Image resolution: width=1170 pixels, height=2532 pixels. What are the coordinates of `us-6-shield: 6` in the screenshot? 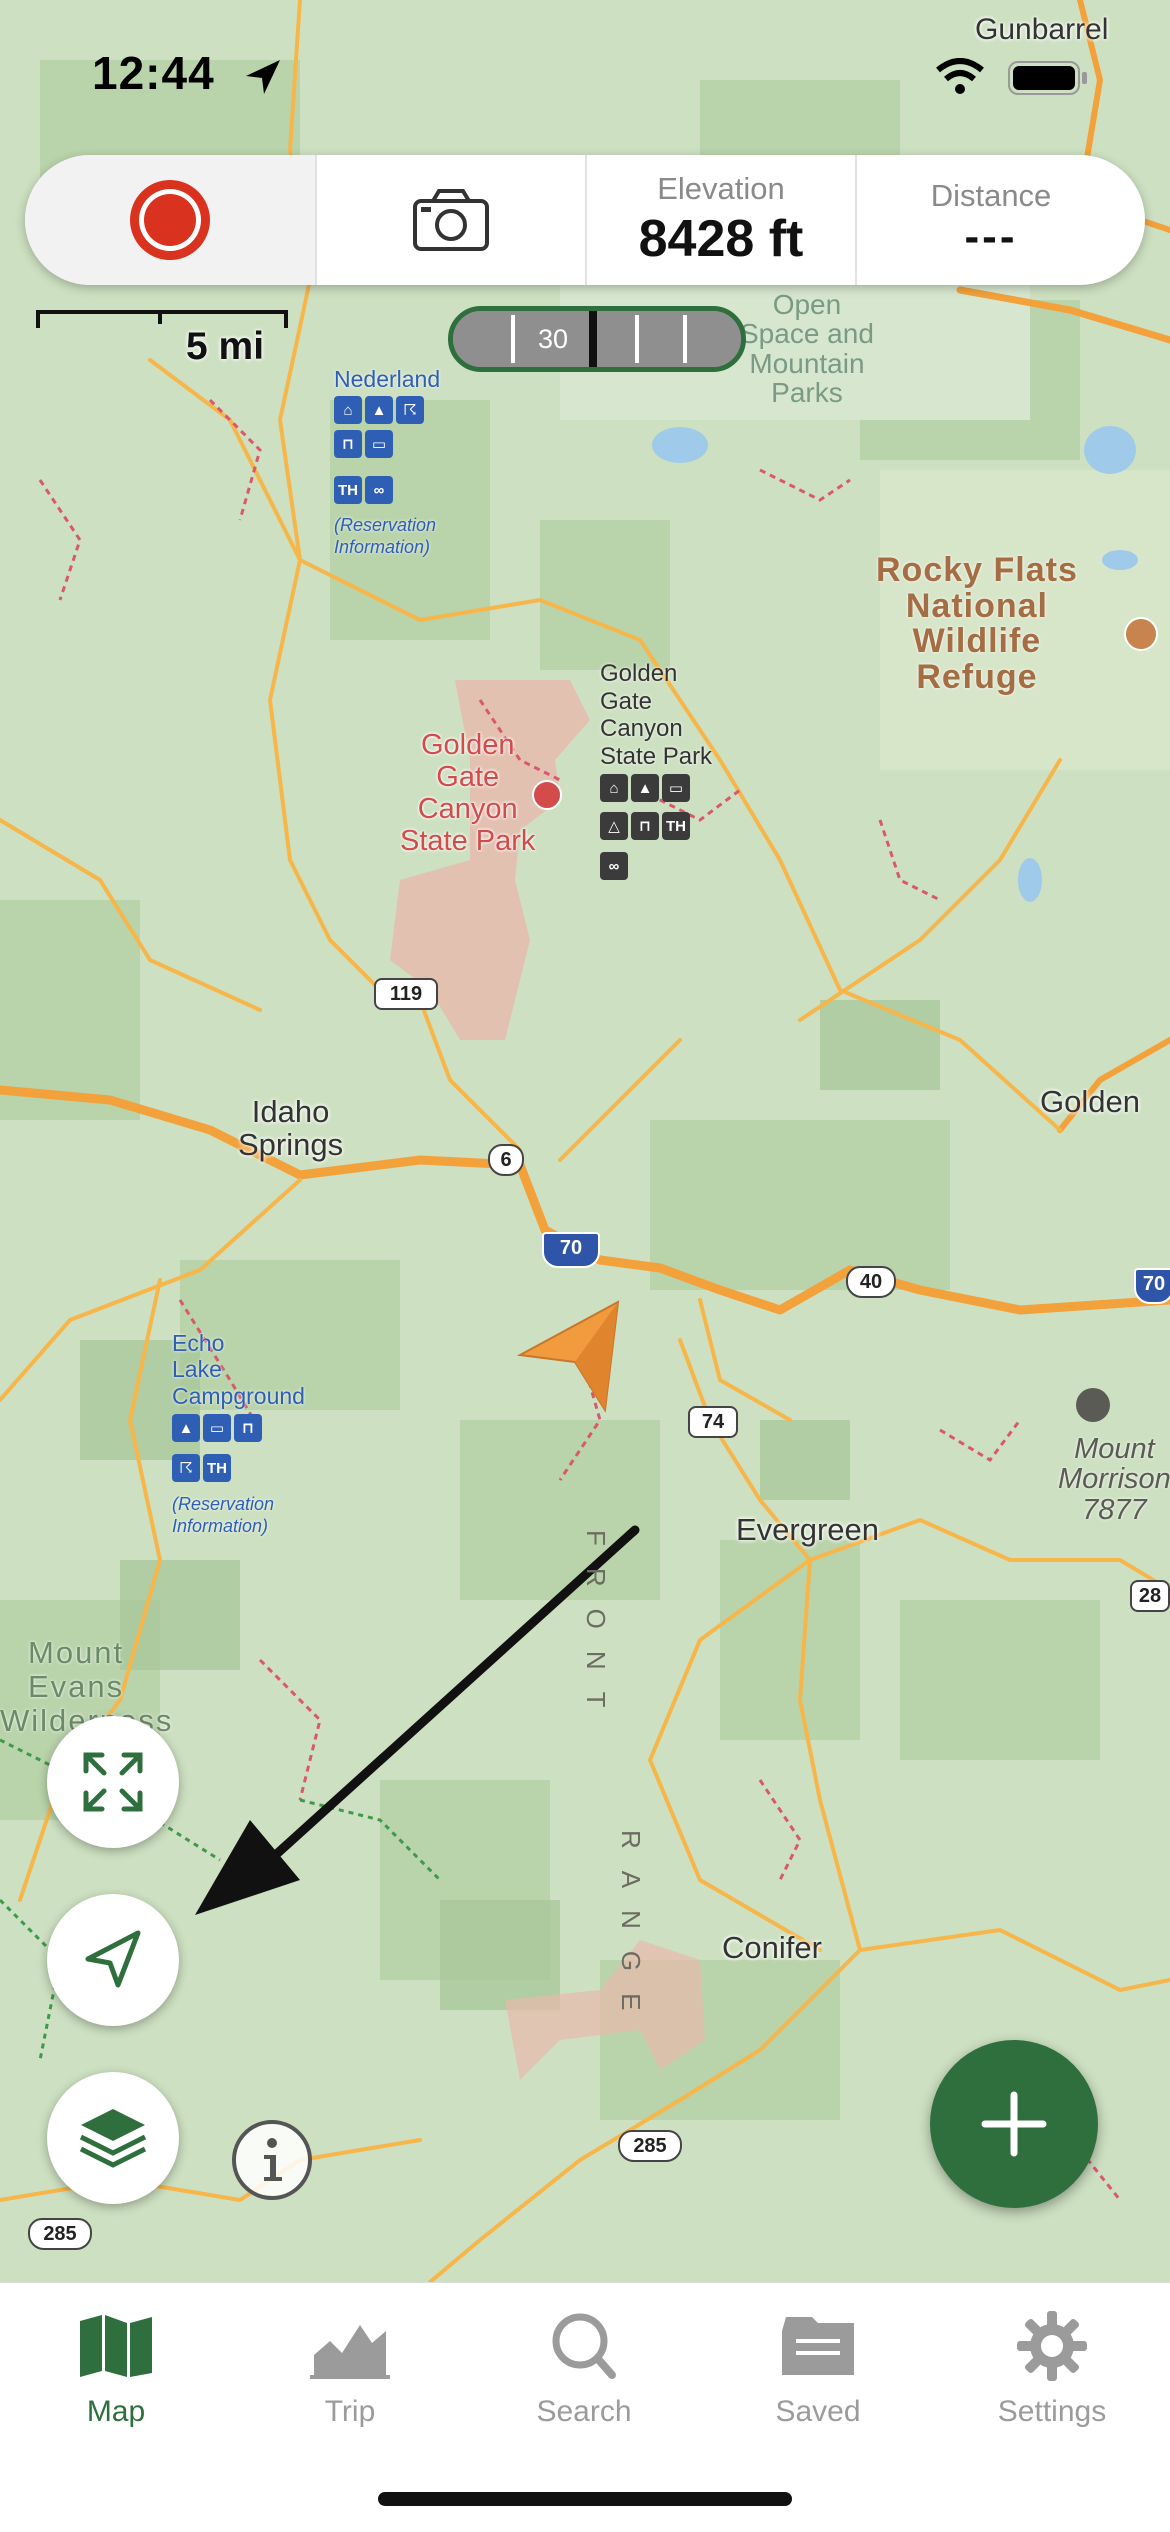 It's located at (506, 1160).